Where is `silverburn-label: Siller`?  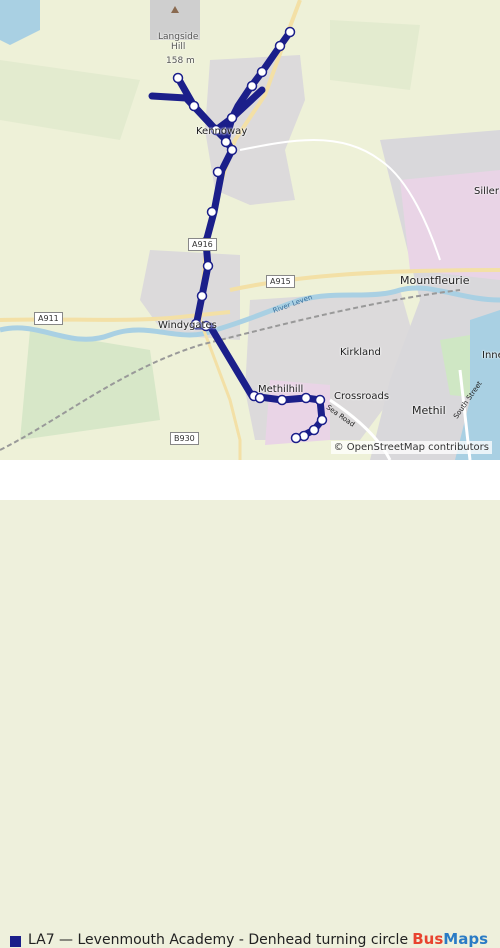
silverburn-label: Siller is located at coordinates (486, 191).